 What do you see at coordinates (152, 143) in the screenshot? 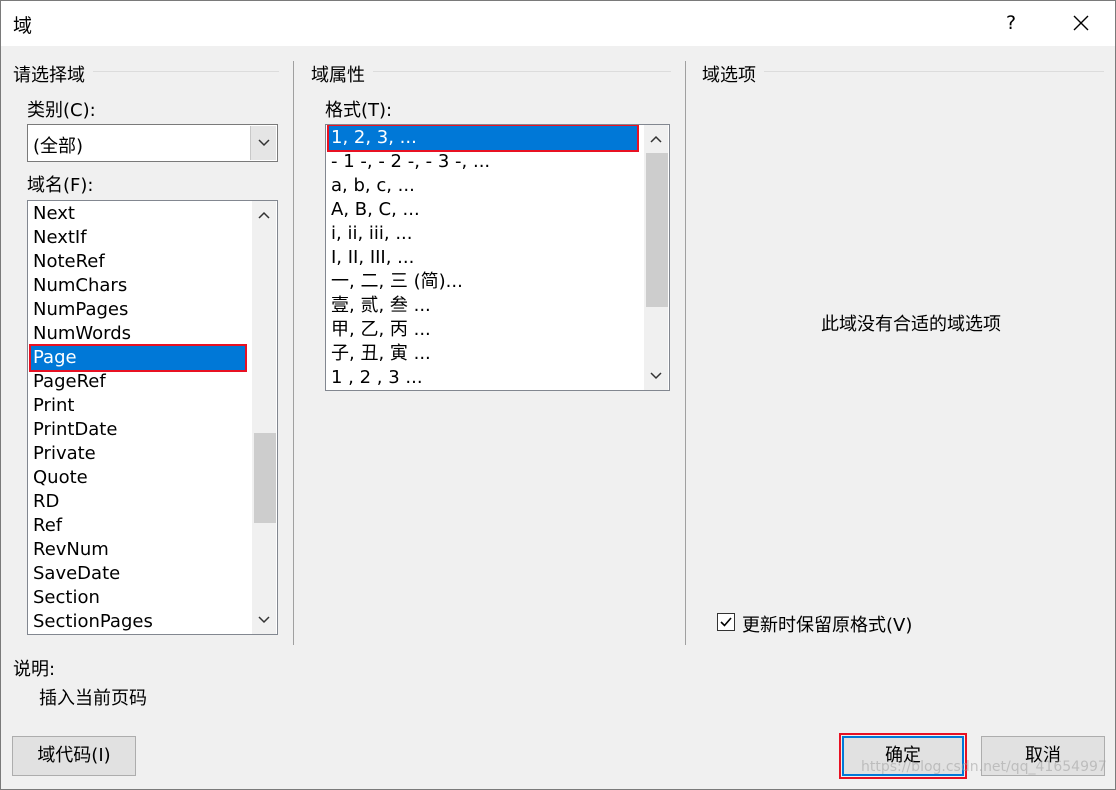
I see `category-dropdown: (全部)` at bounding box center [152, 143].